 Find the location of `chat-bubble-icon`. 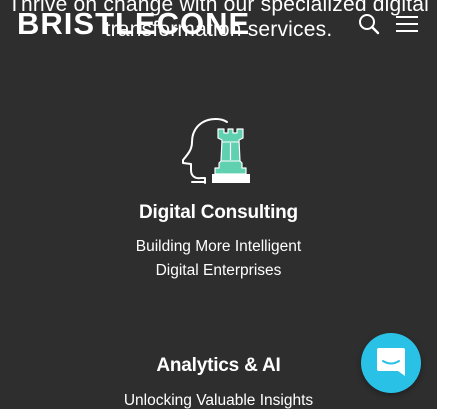

chat-bubble-icon is located at coordinates (391, 362).